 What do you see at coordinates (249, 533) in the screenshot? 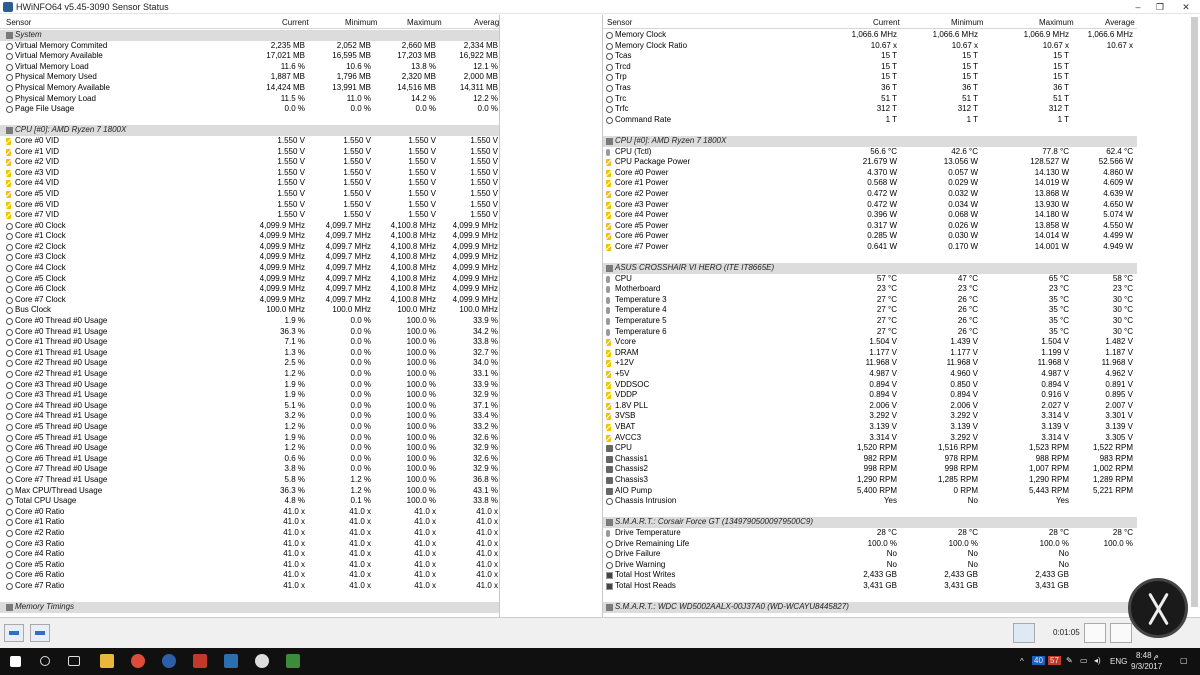
I see `sensor-row: Core #2 Ratio 41.0 x 41.0 x 41.0 x 41.0 x` at bounding box center [249, 533].